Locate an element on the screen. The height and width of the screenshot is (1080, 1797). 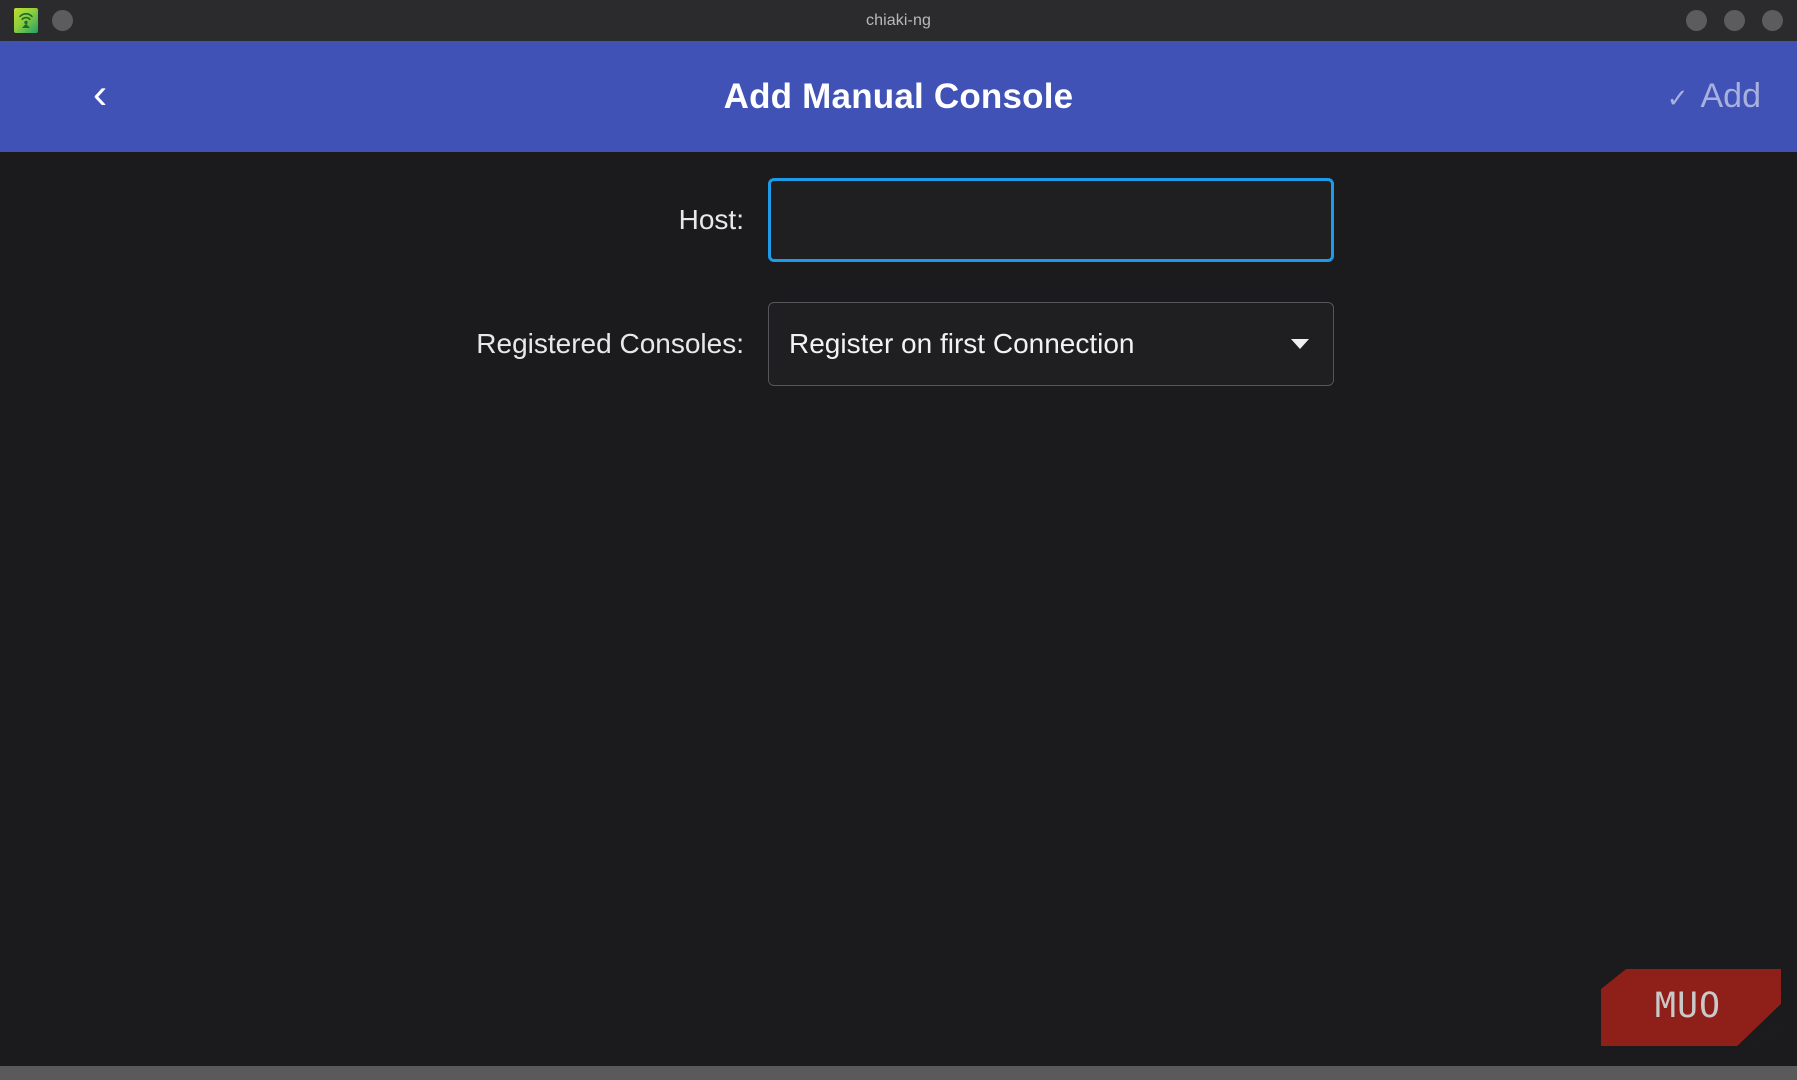
titlebar-left-dot is located at coordinates (62, 20).